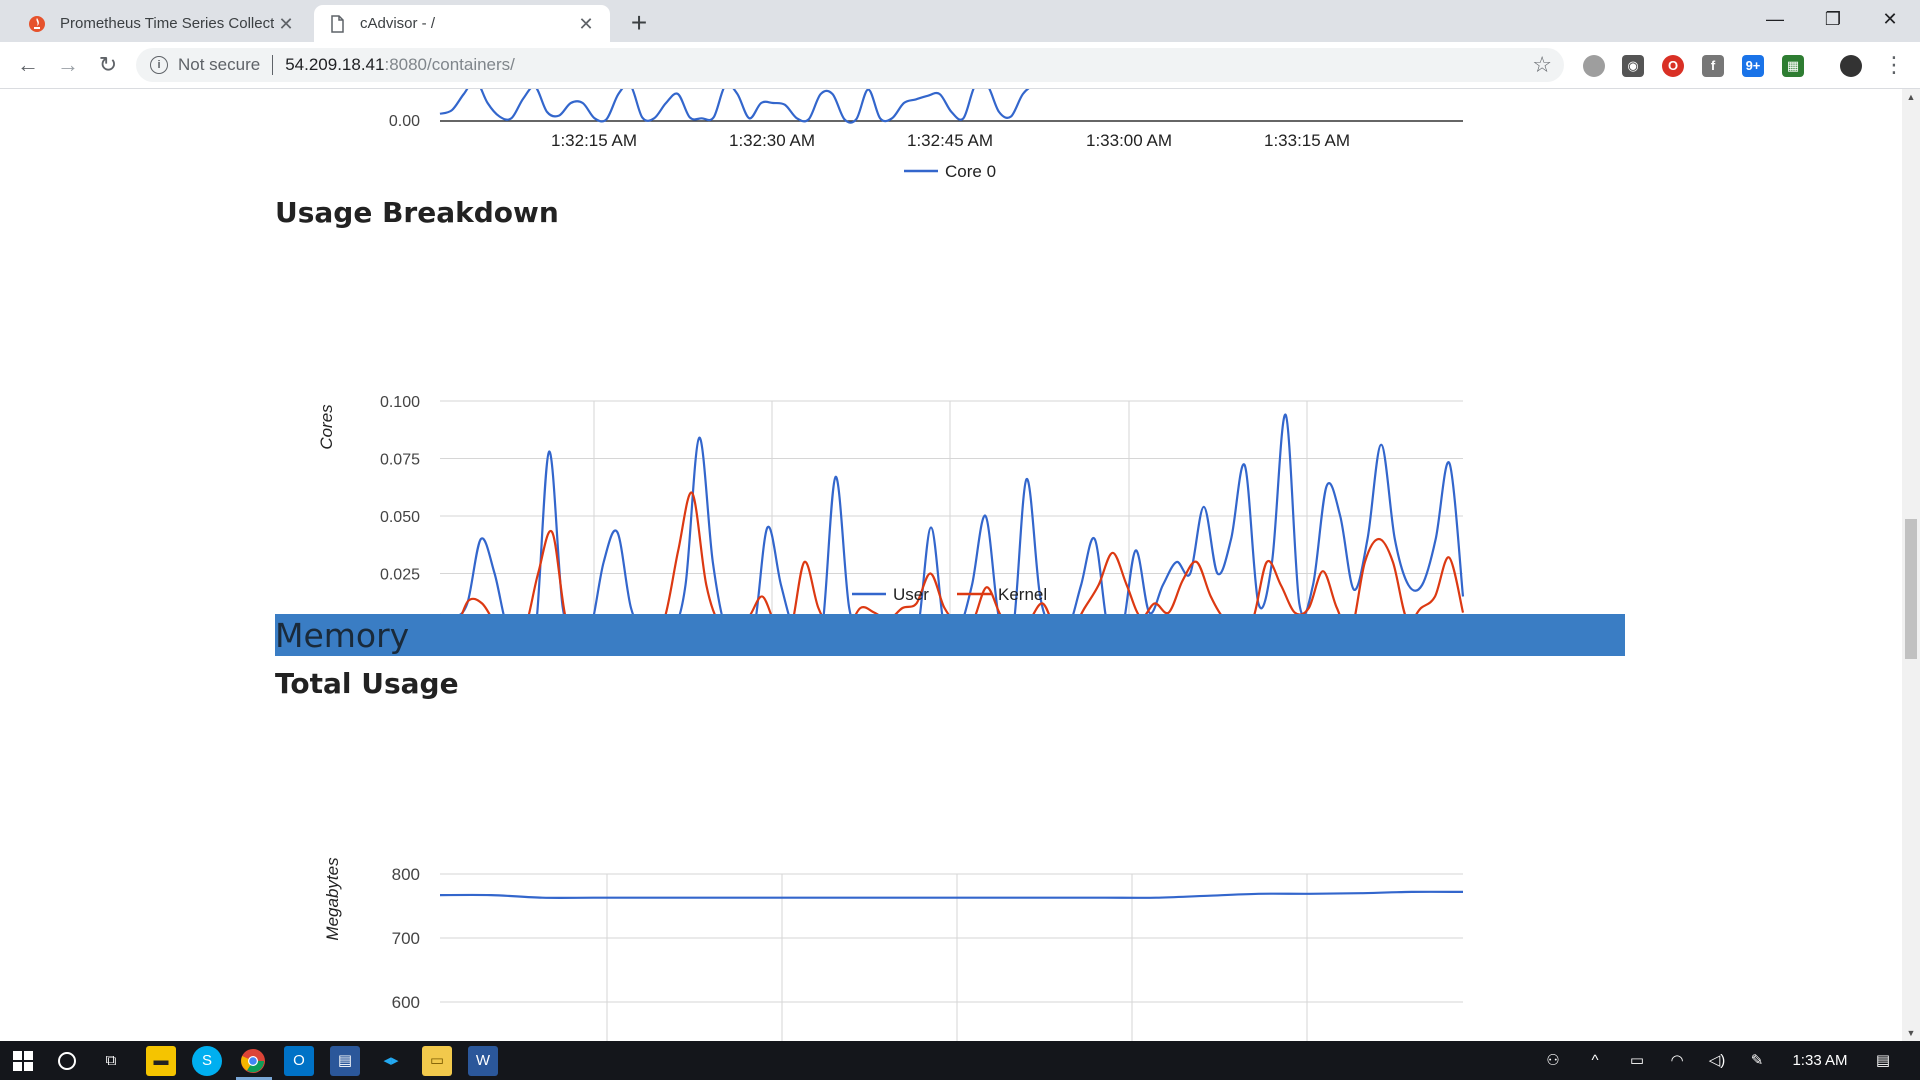  What do you see at coordinates (970, 171) in the screenshot?
I see `legend-label-core0: Core 0` at bounding box center [970, 171].